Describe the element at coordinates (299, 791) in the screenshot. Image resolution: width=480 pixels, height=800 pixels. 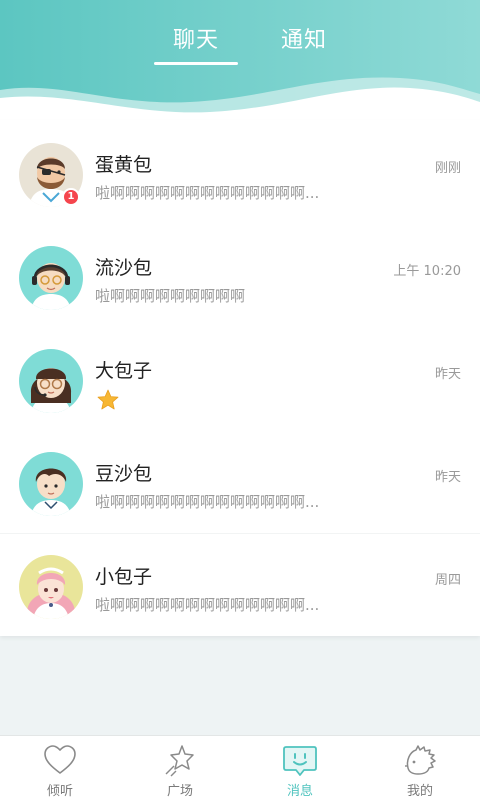
I see `nav-label: 消息` at that location.